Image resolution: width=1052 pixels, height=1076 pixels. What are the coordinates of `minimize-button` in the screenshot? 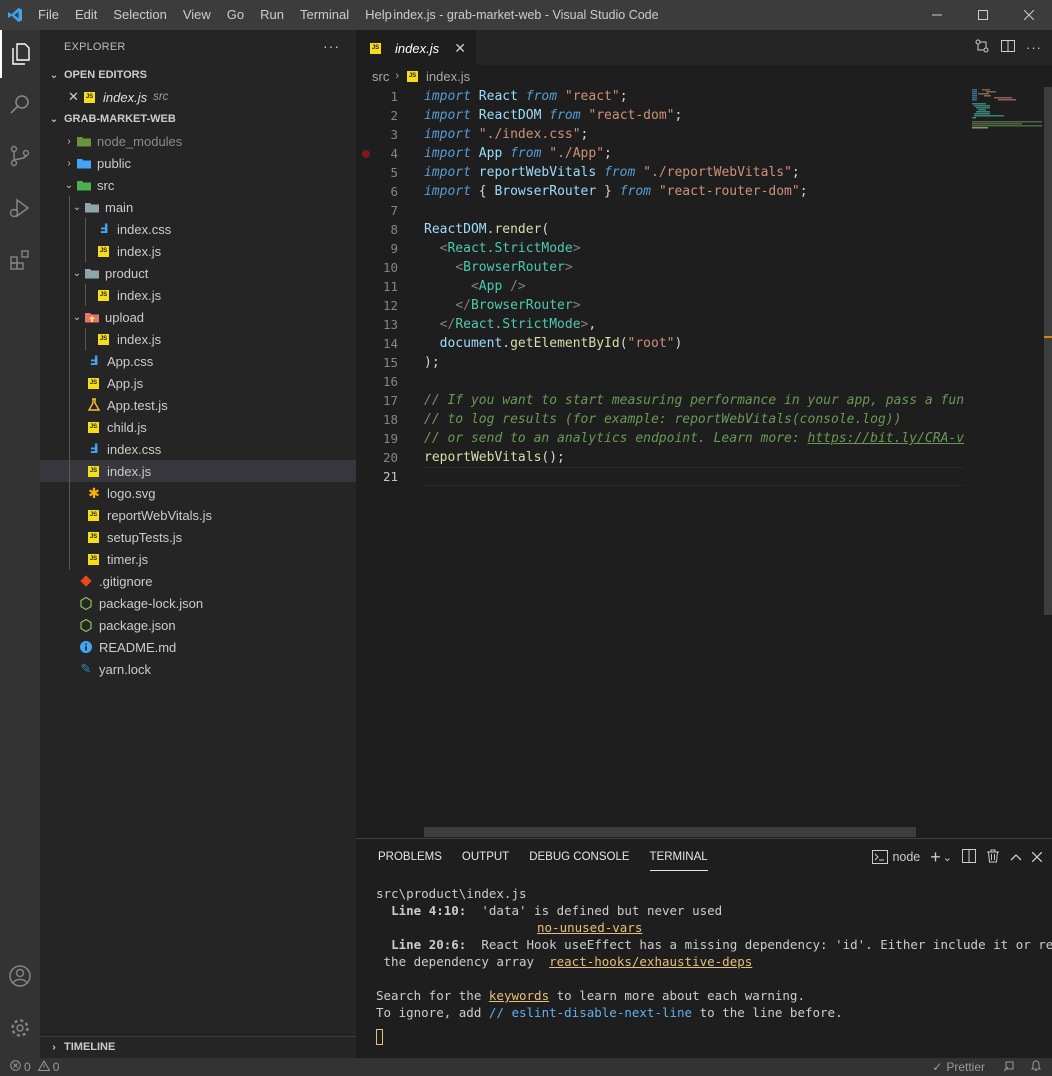 It's located at (937, 15).